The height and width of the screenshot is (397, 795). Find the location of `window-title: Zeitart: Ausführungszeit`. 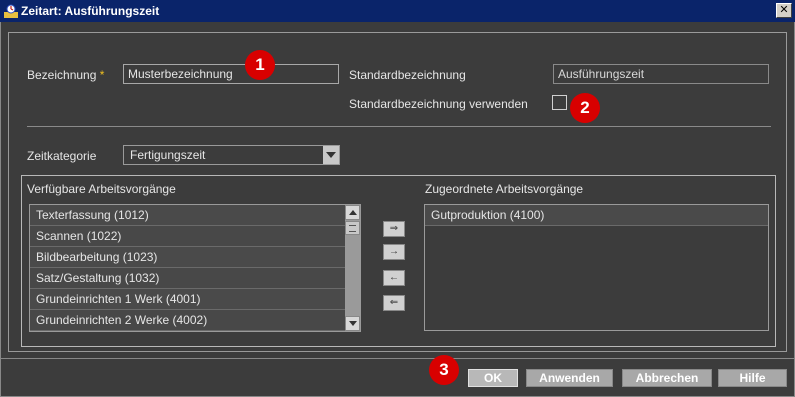

window-title: Zeitart: Ausführungszeit is located at coordinates (90, 11).